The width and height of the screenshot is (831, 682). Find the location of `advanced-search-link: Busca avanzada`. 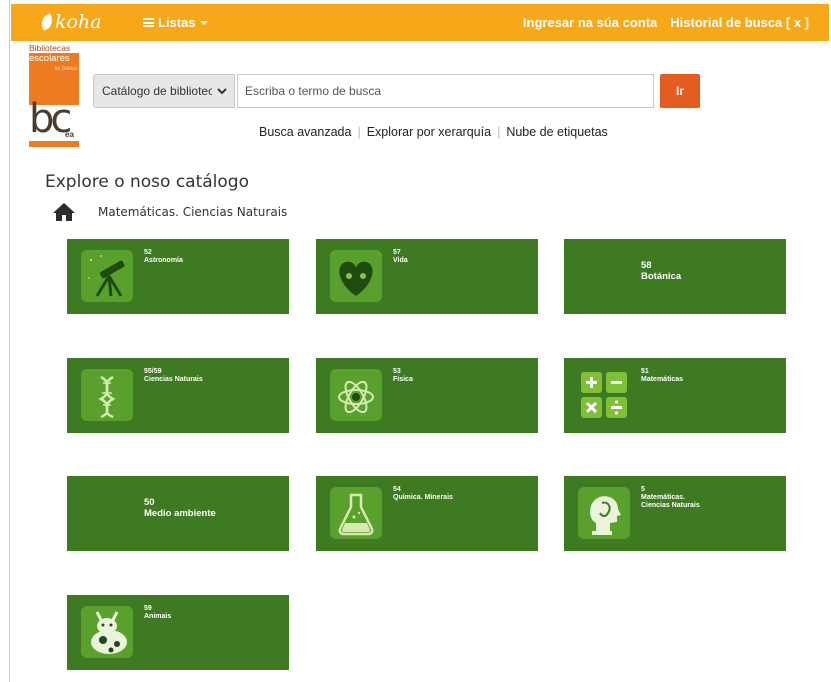

advanced-search-link: Busca avanzada is located at coordinates (305, 132).